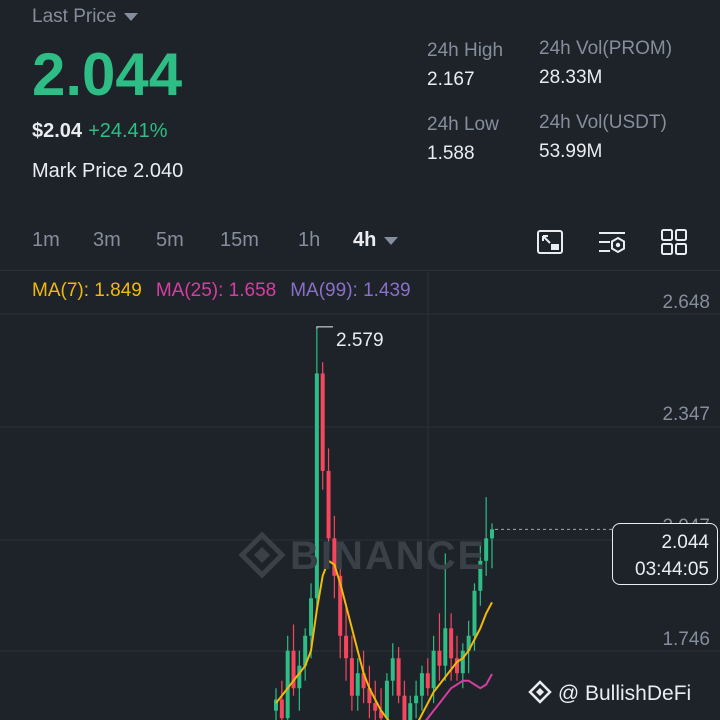 The width and height of the screenshot is (720, 720). Describe the element at coordinates (388, 556) in the screenshot. I see `watermark-text: BINANCE` at that location.